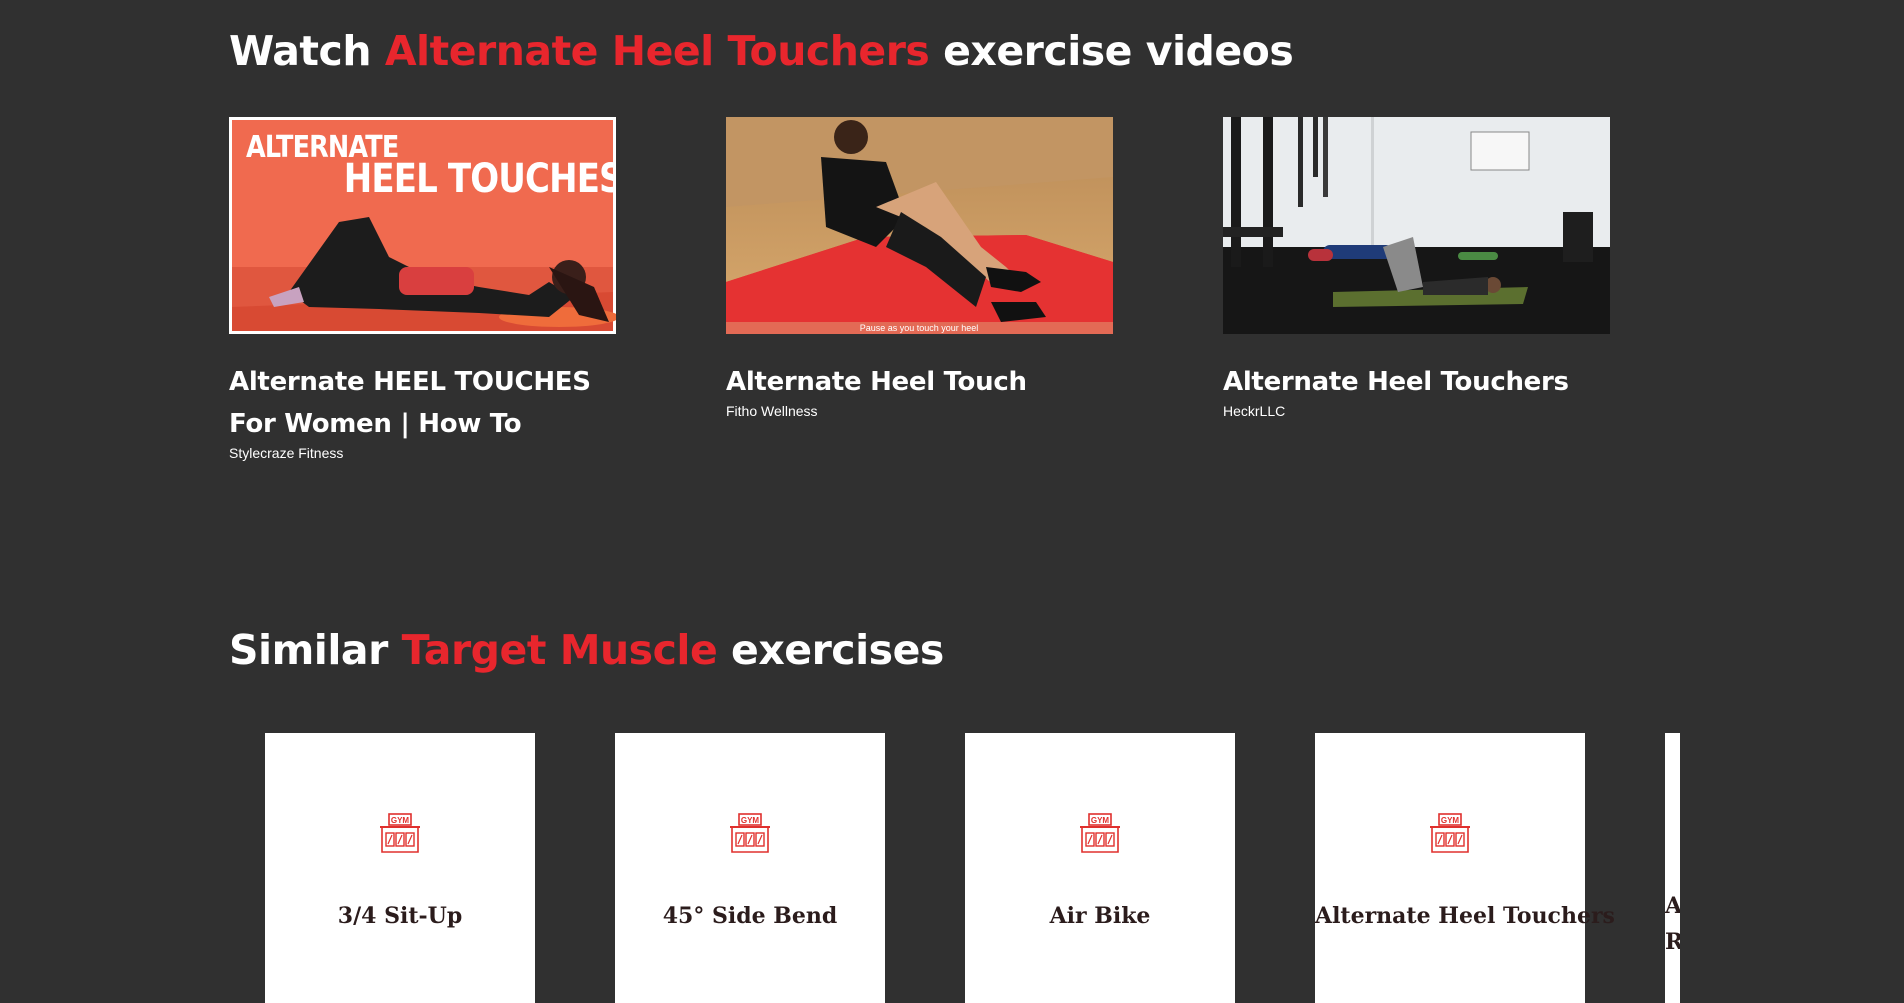 The width and height of the screenshot is (1904, 1003). I want to click on exercise-card: GYM 3/4 Sit-Up, so click(400, 868).